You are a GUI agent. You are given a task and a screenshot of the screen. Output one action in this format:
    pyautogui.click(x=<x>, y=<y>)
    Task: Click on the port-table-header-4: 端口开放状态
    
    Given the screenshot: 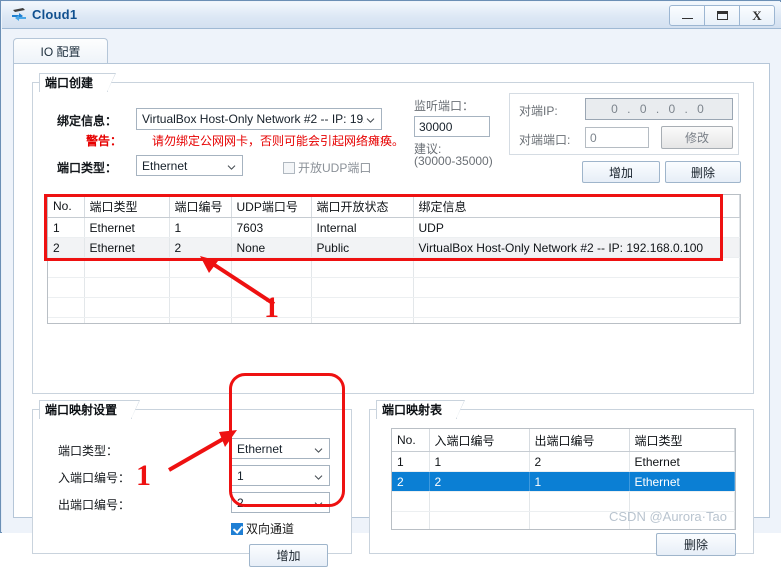 What is the action you would take?
    pyautogui.click(x=362, y=206)
    